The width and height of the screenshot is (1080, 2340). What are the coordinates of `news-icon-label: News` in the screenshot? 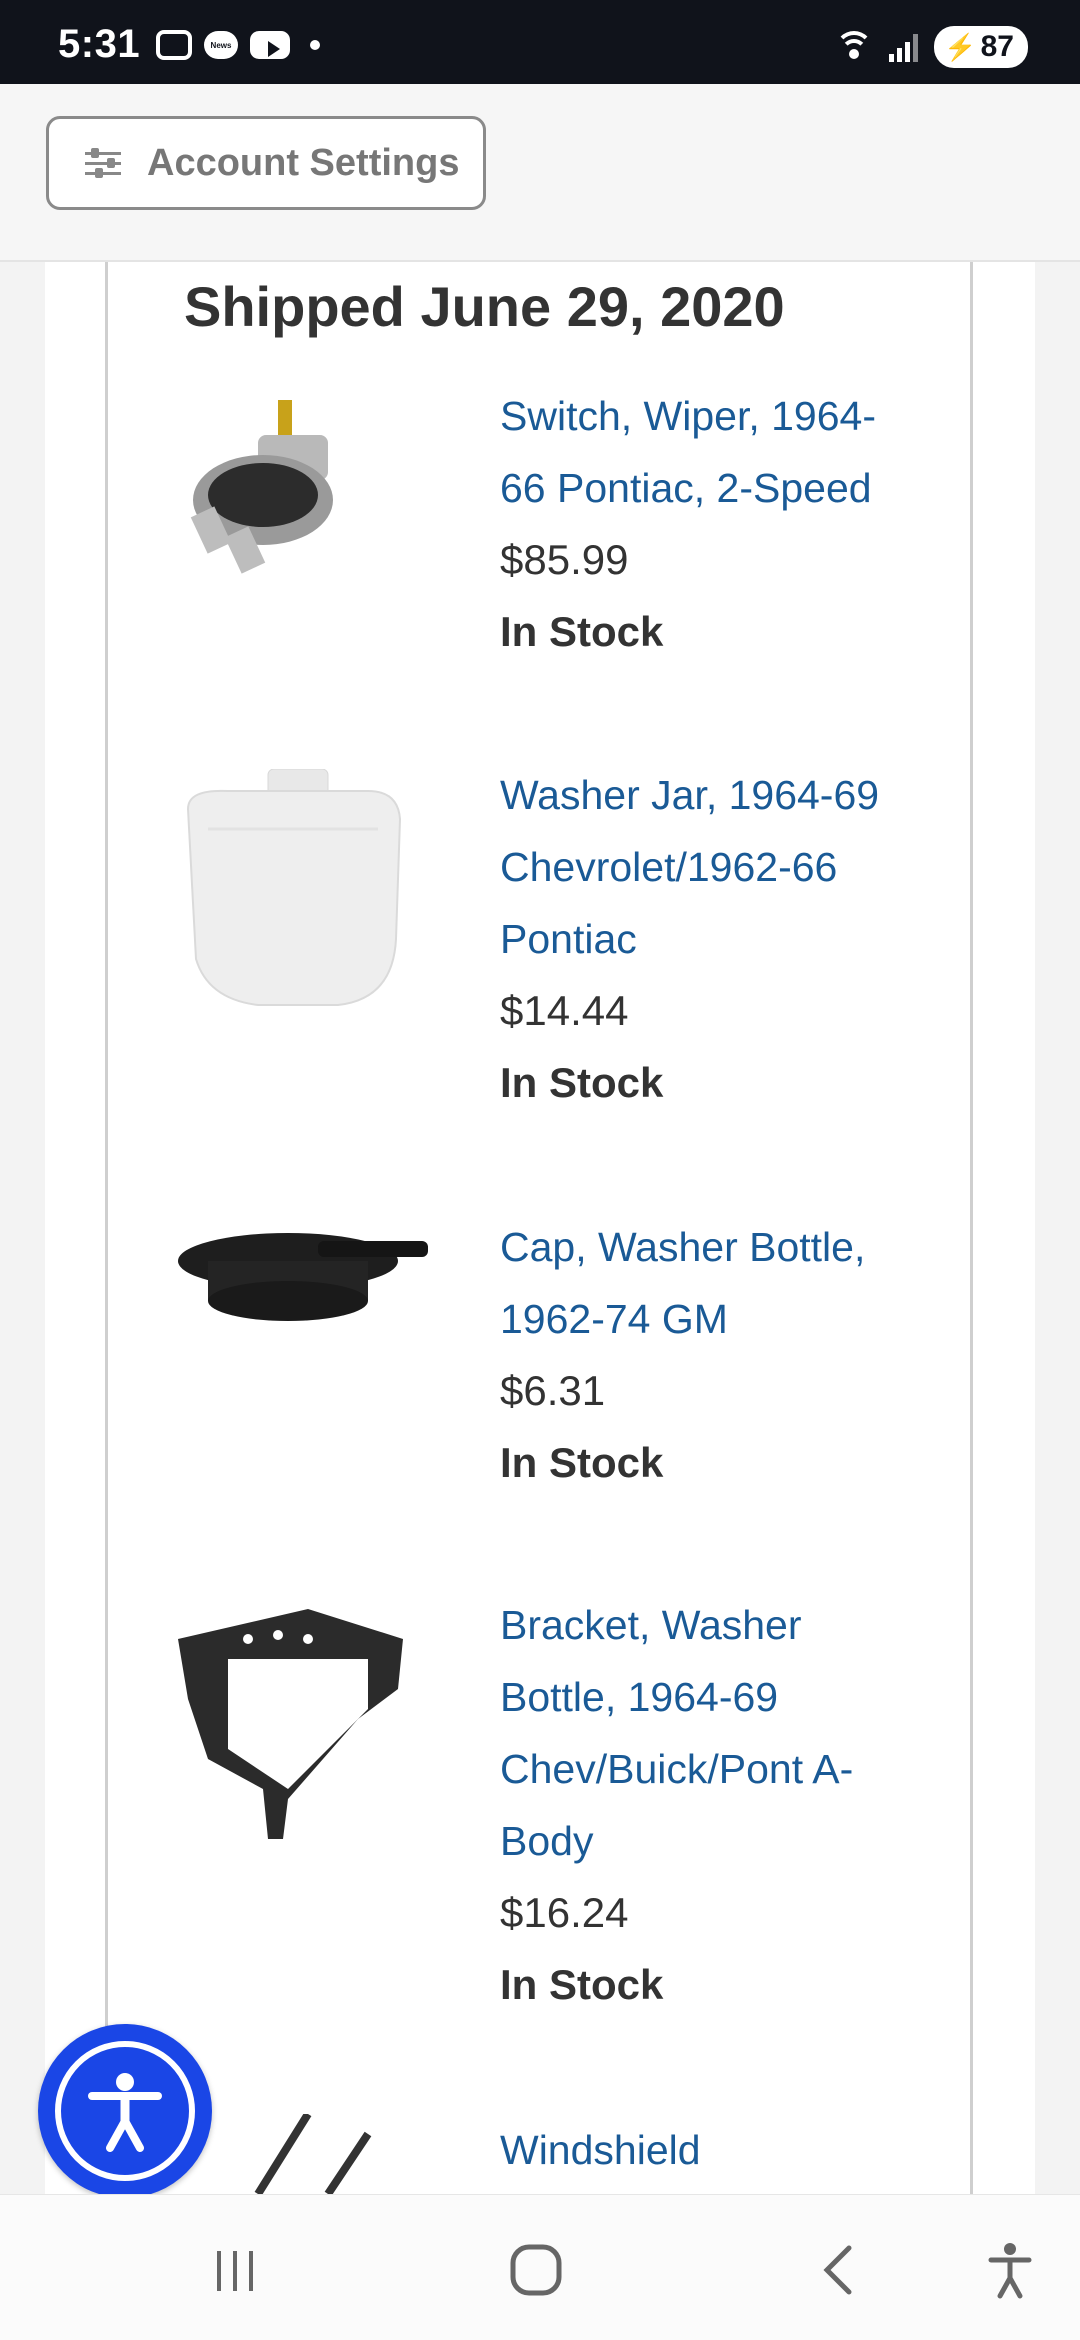 It's located at (221, 45).